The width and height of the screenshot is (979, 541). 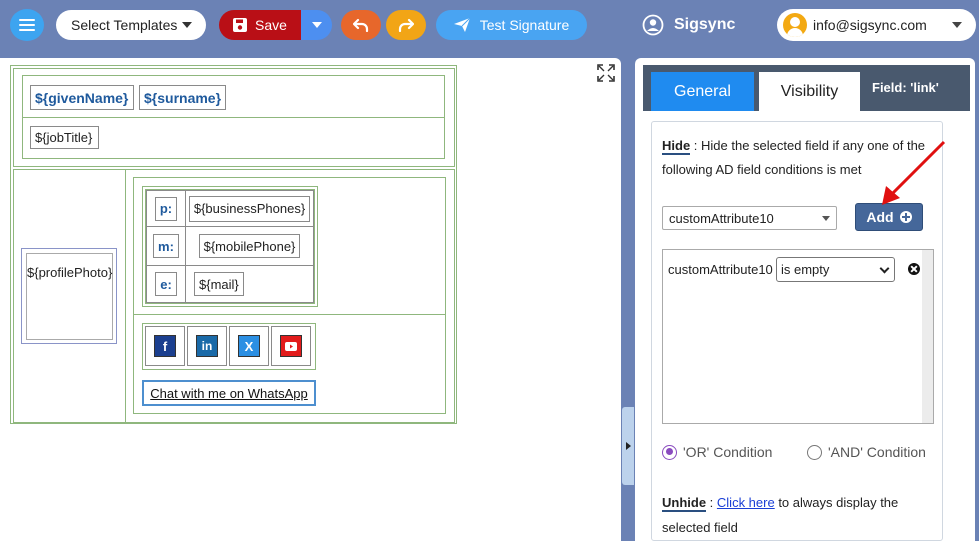 What do you see at coordinates (891, 87) in the screenshot?
I see `field-tag-prefix: Field:` at bounding box center [891, 87].